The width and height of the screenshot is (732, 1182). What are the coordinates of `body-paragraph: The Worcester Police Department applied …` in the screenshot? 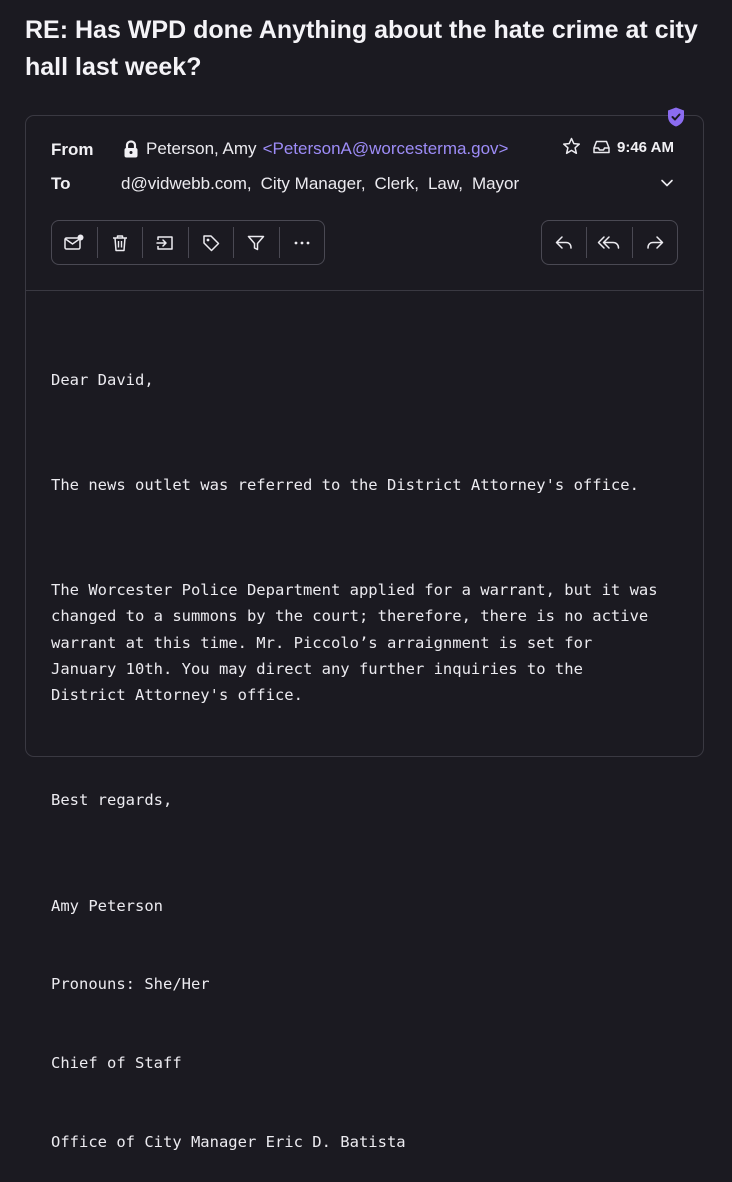 It's located at (354, 642).